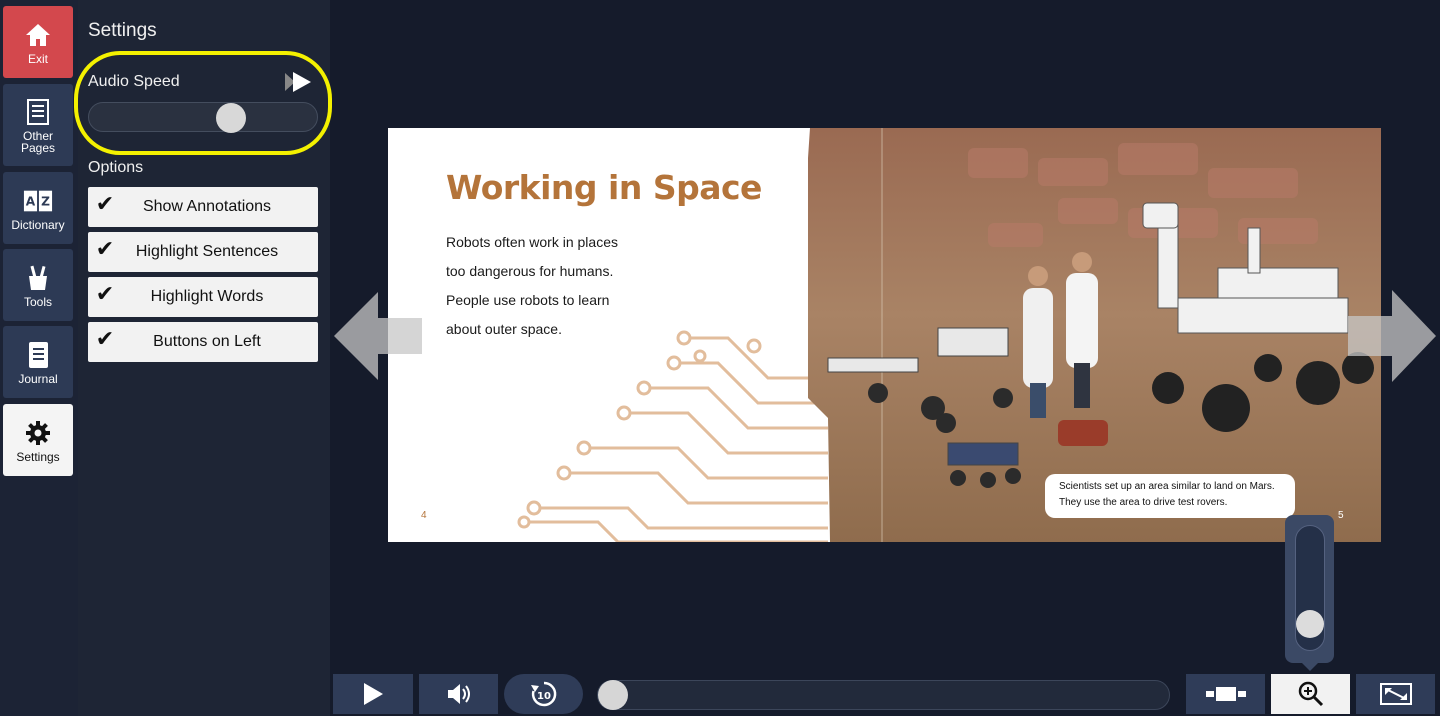 This screenshot has height=716, width=1440. I want to click on settings-label: Settings, so click(38, 456).